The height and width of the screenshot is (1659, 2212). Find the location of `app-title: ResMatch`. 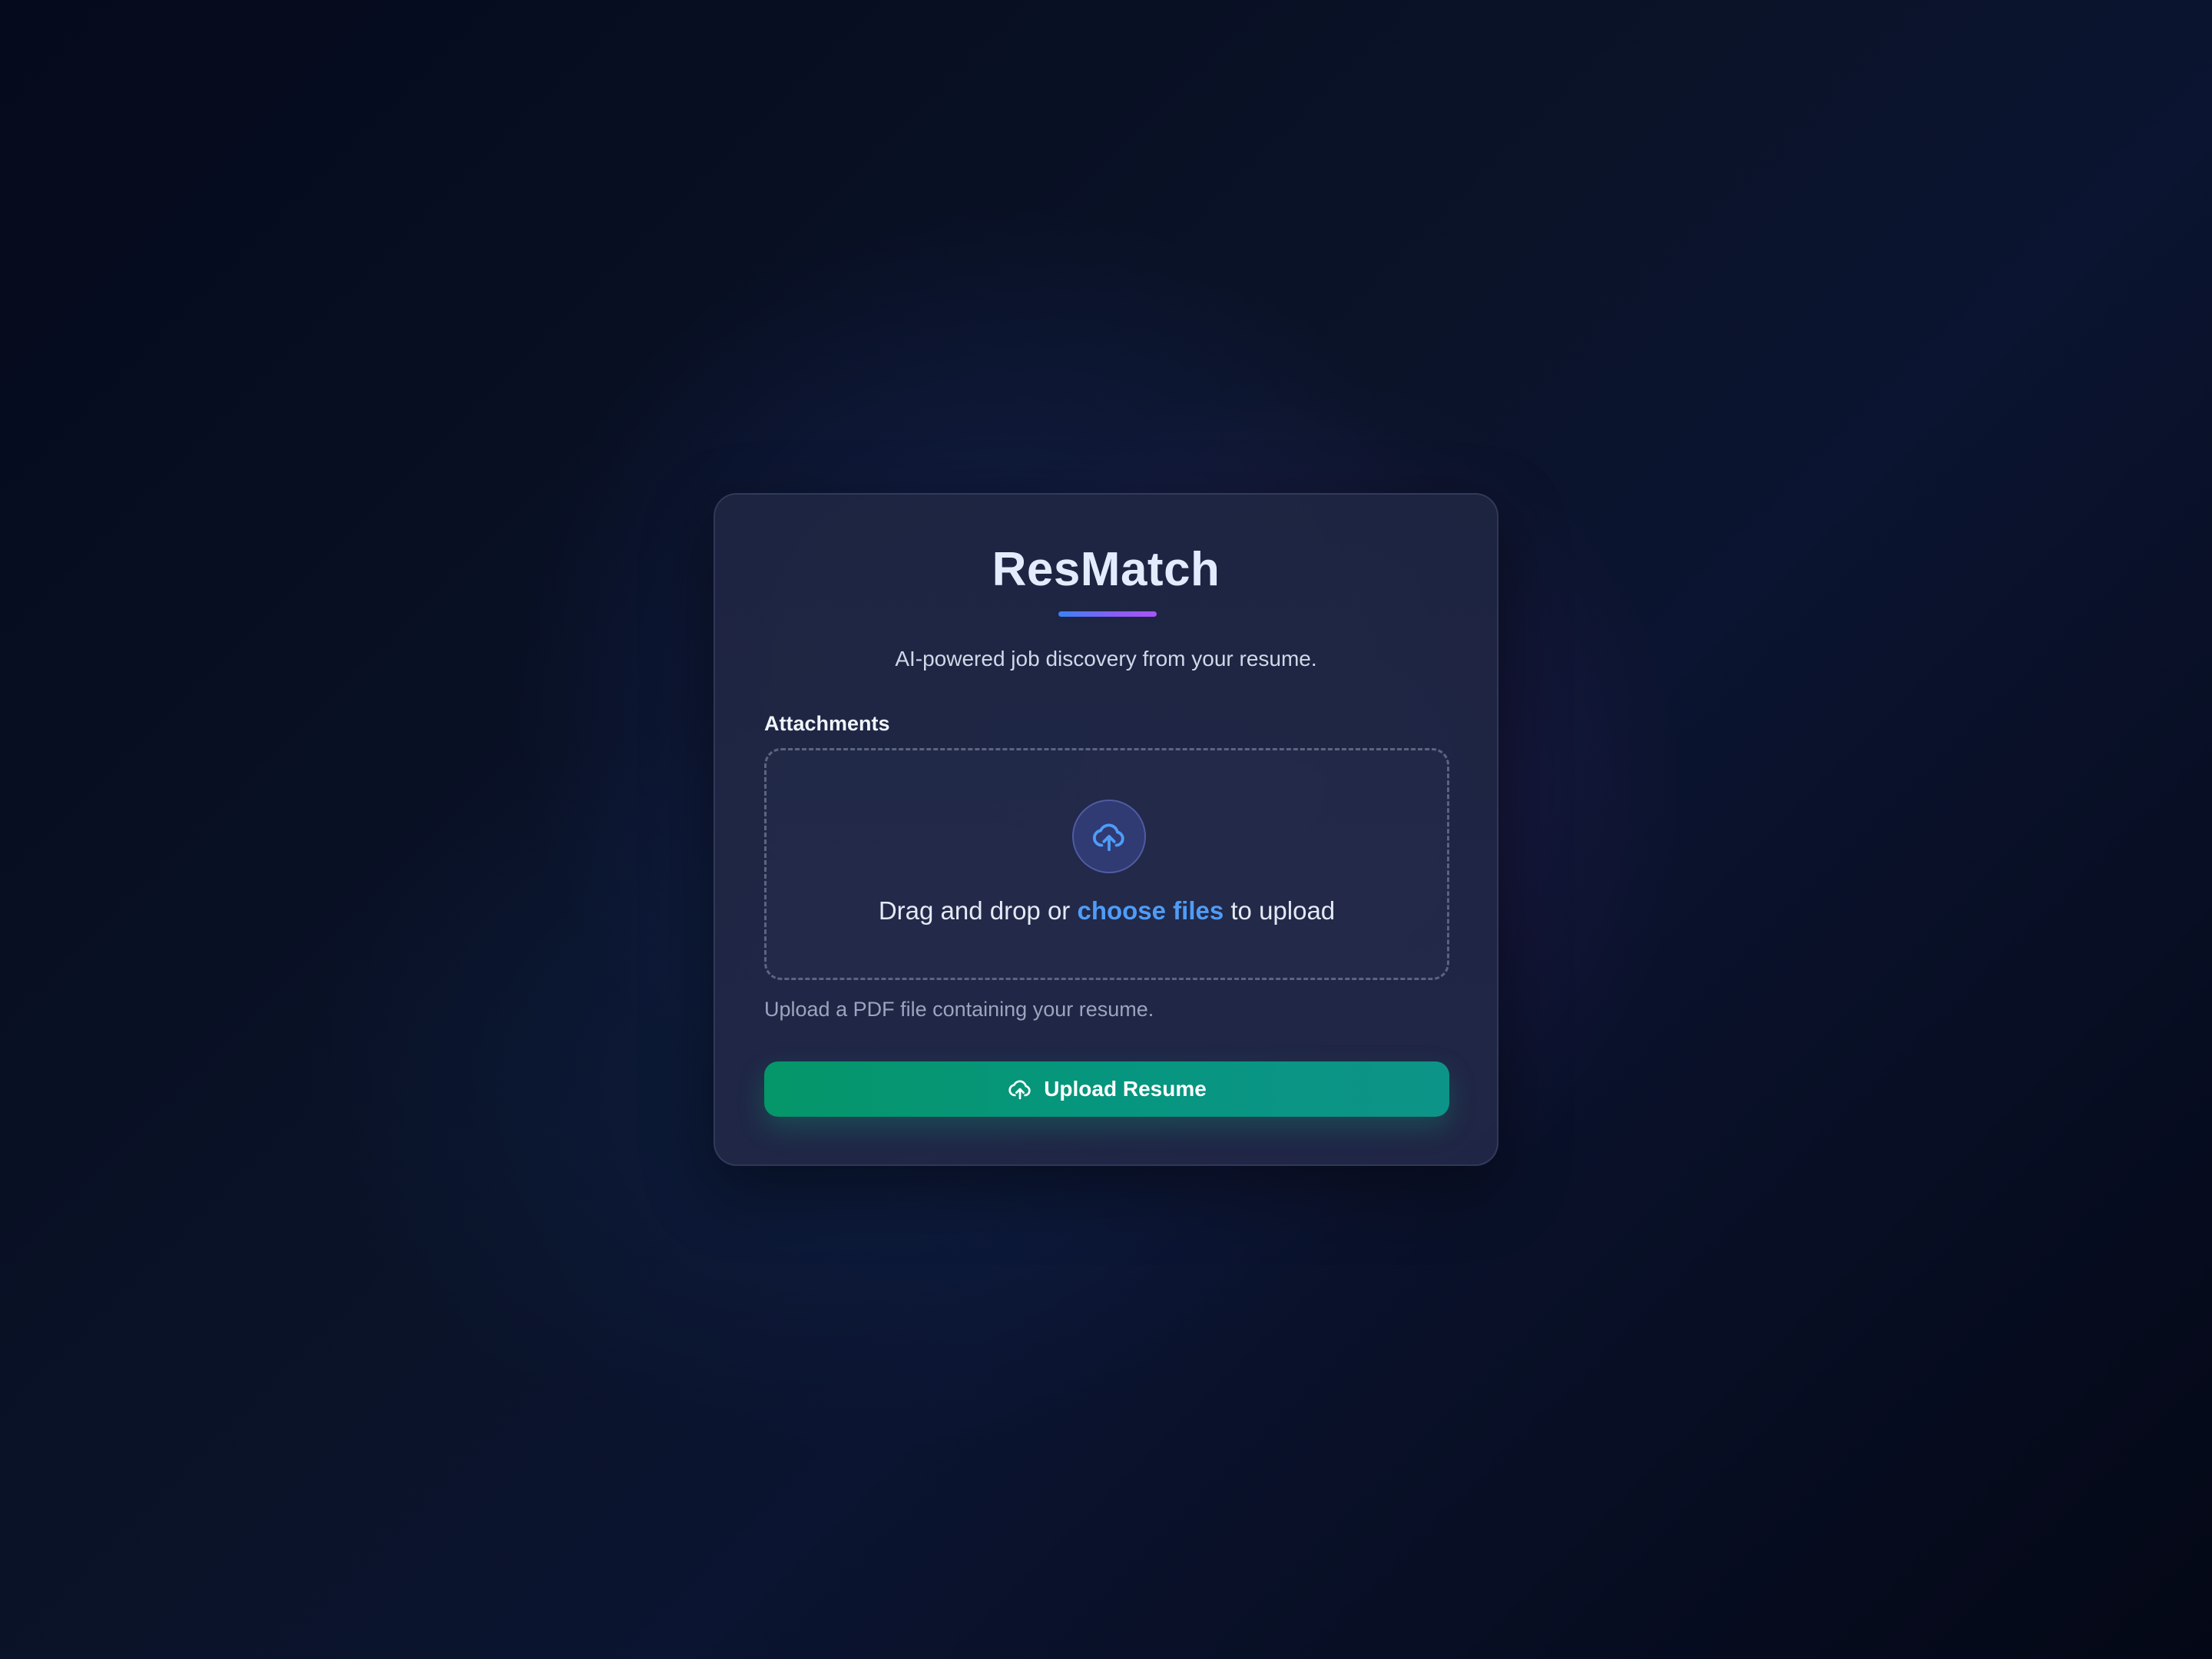

app-title: ResMatch is located at coordinates (1106, 570).